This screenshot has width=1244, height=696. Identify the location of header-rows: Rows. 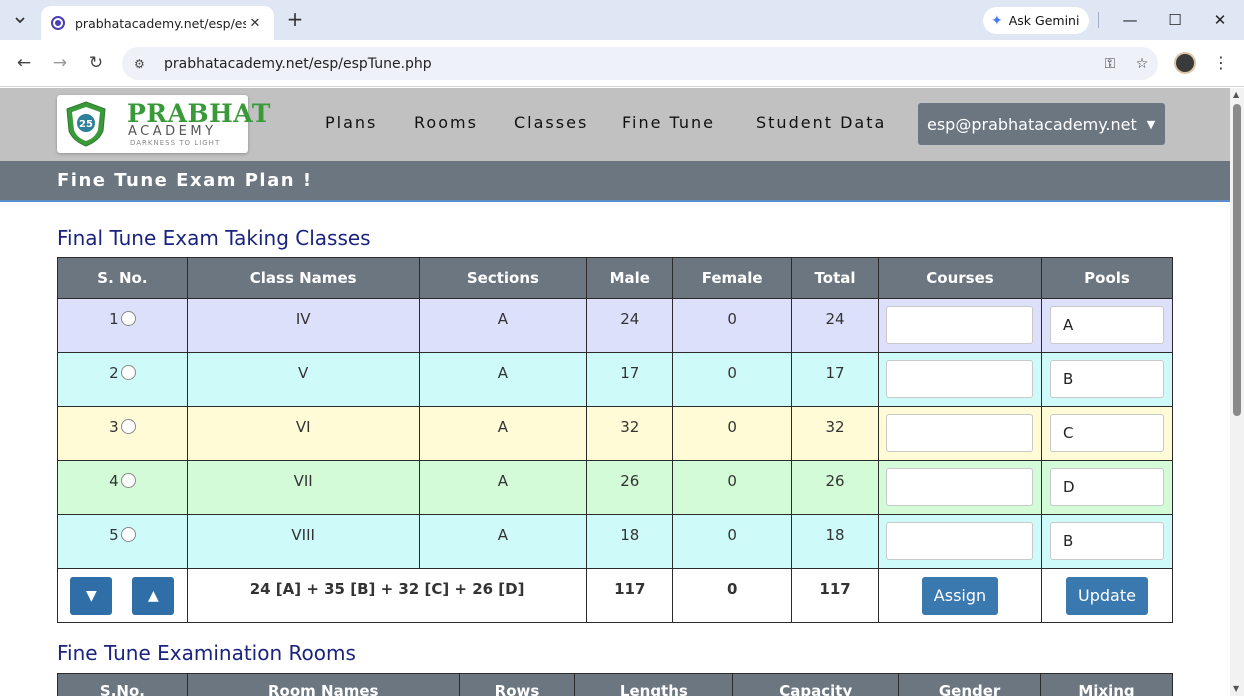
(517, 684).